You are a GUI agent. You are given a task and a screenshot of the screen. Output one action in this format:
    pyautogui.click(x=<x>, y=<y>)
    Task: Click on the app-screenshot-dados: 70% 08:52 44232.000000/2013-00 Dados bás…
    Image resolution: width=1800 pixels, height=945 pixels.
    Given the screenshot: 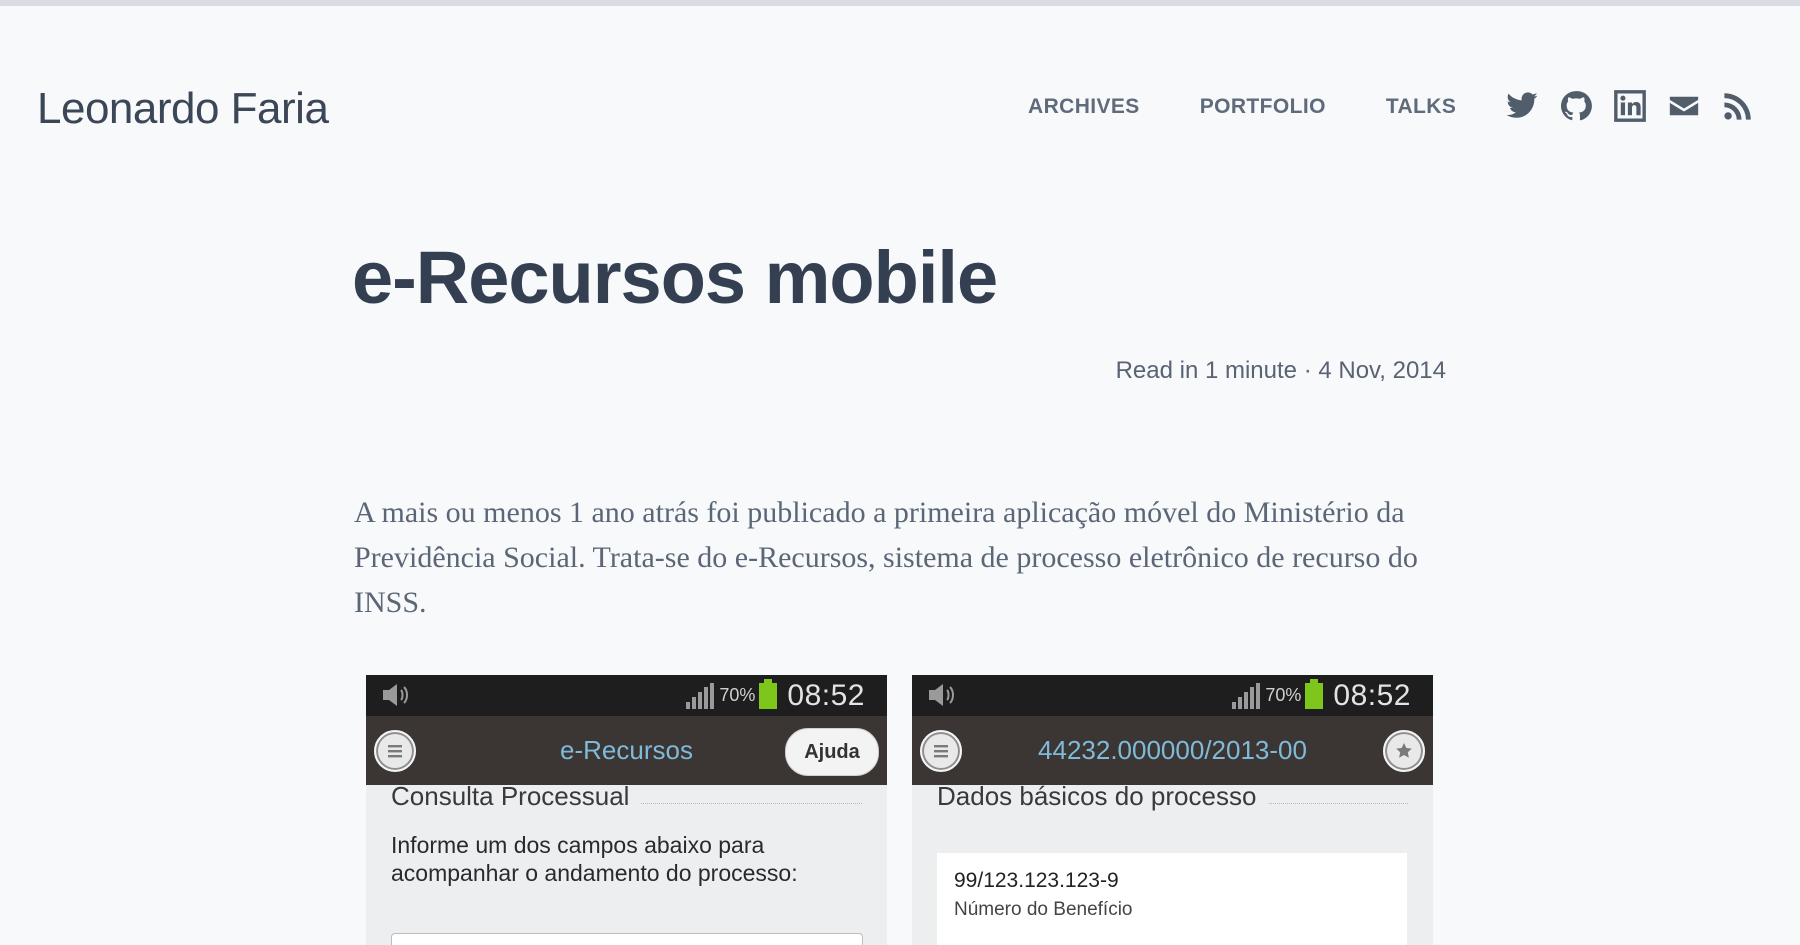 What is the action you would take?
    pyautogui.click(x=1172, y=810)
    